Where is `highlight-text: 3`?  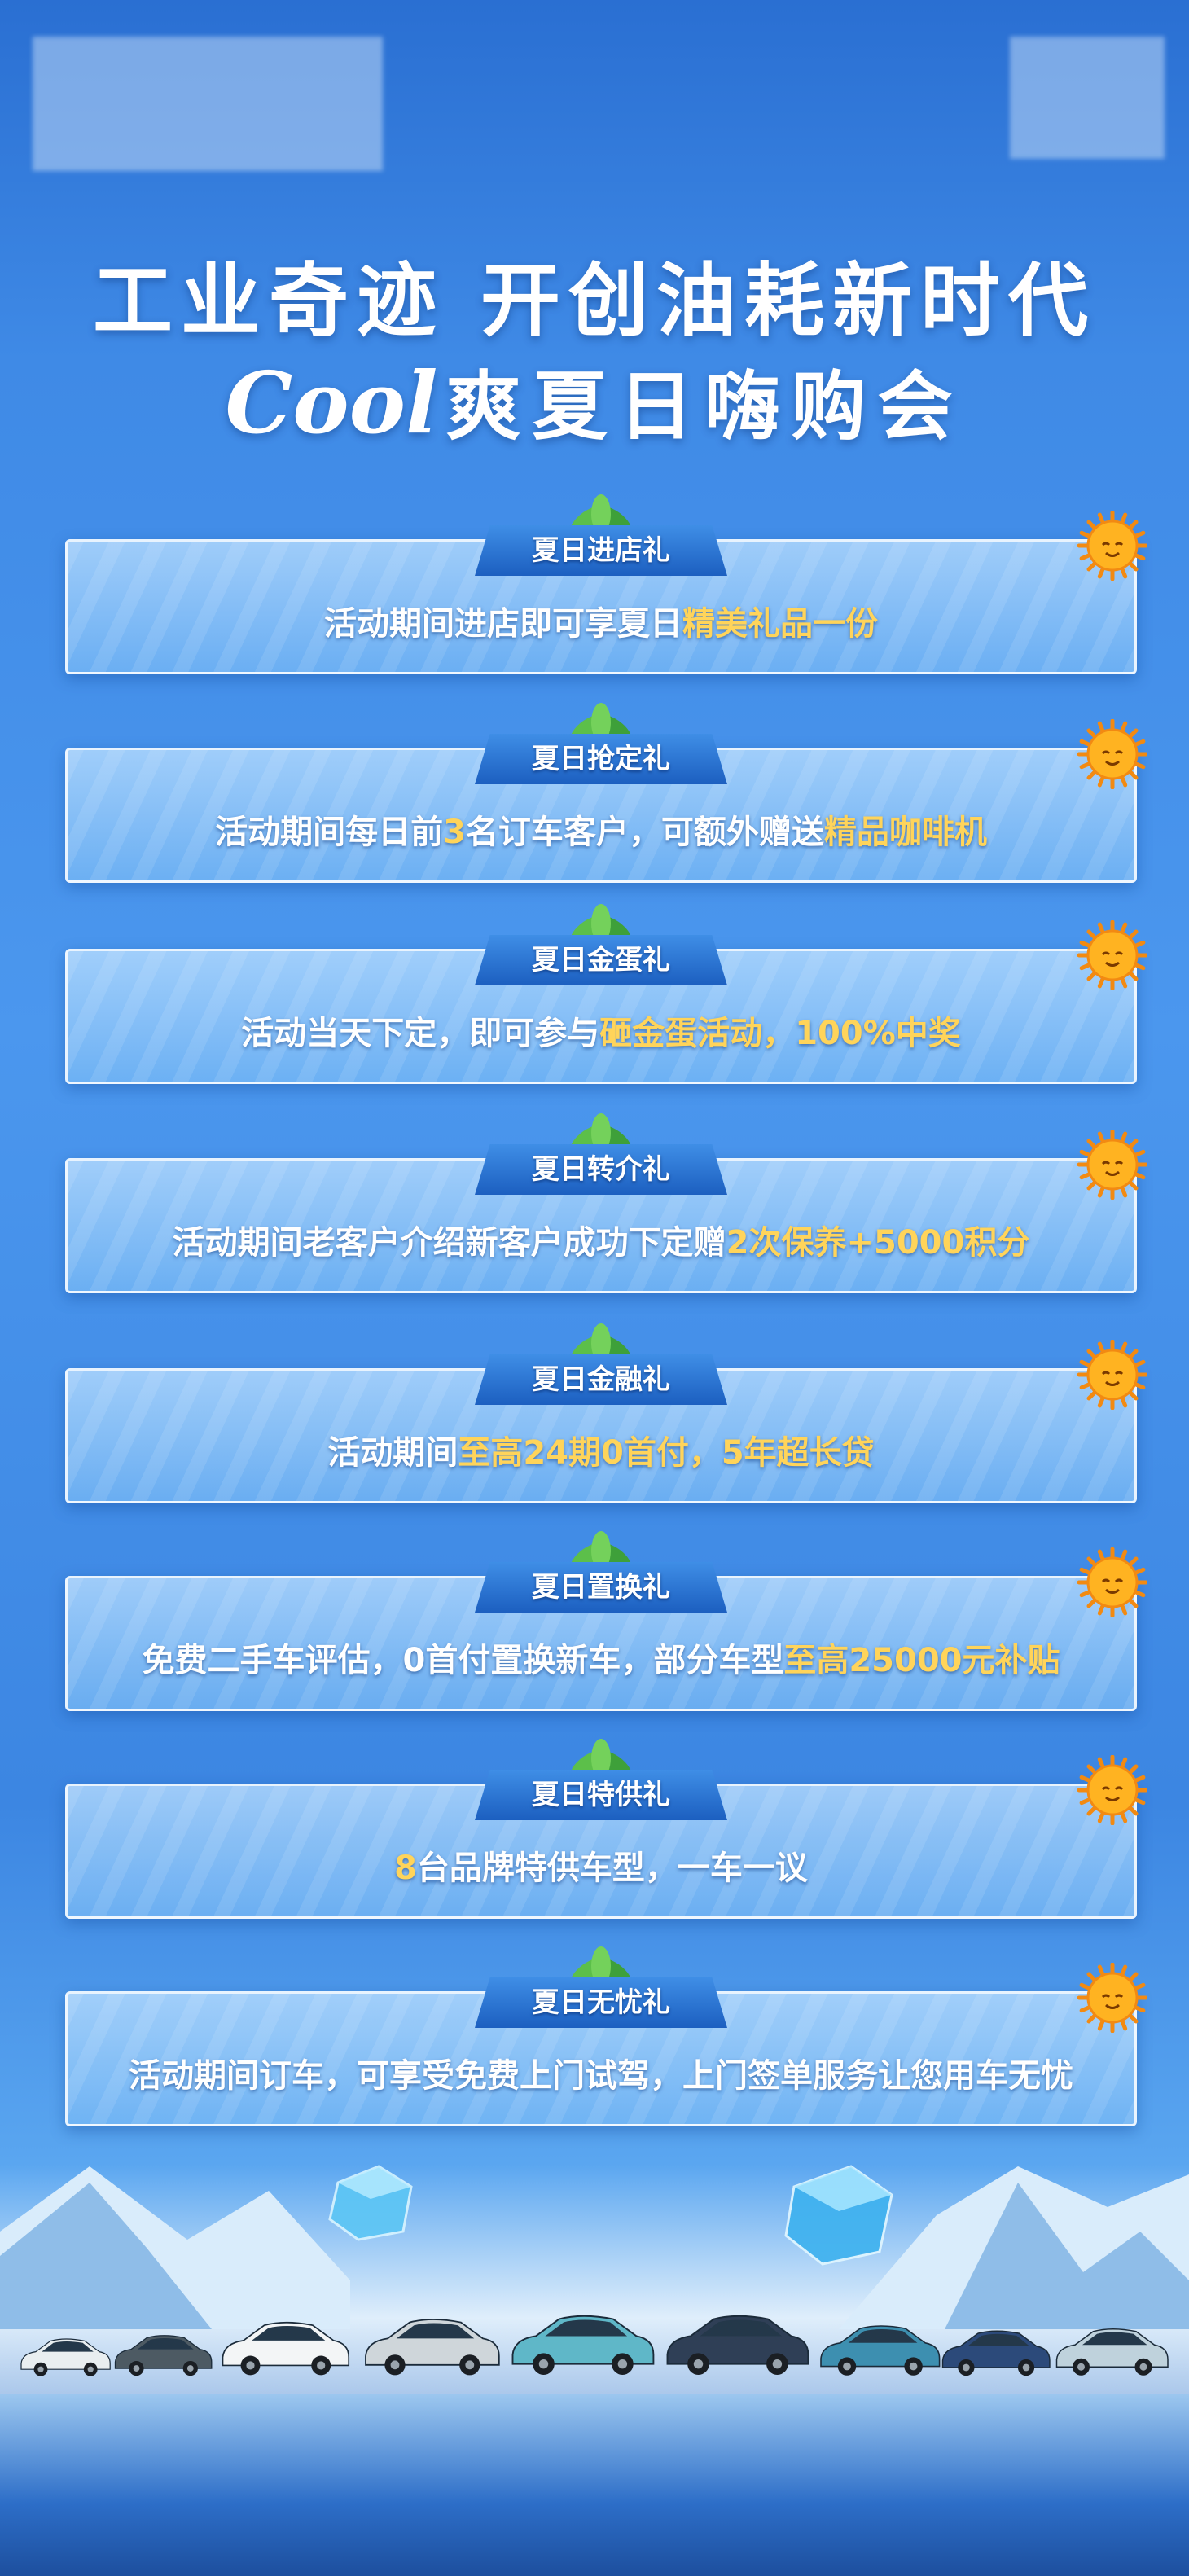
highlight-text: 3 is located at coordinates (455, 832).